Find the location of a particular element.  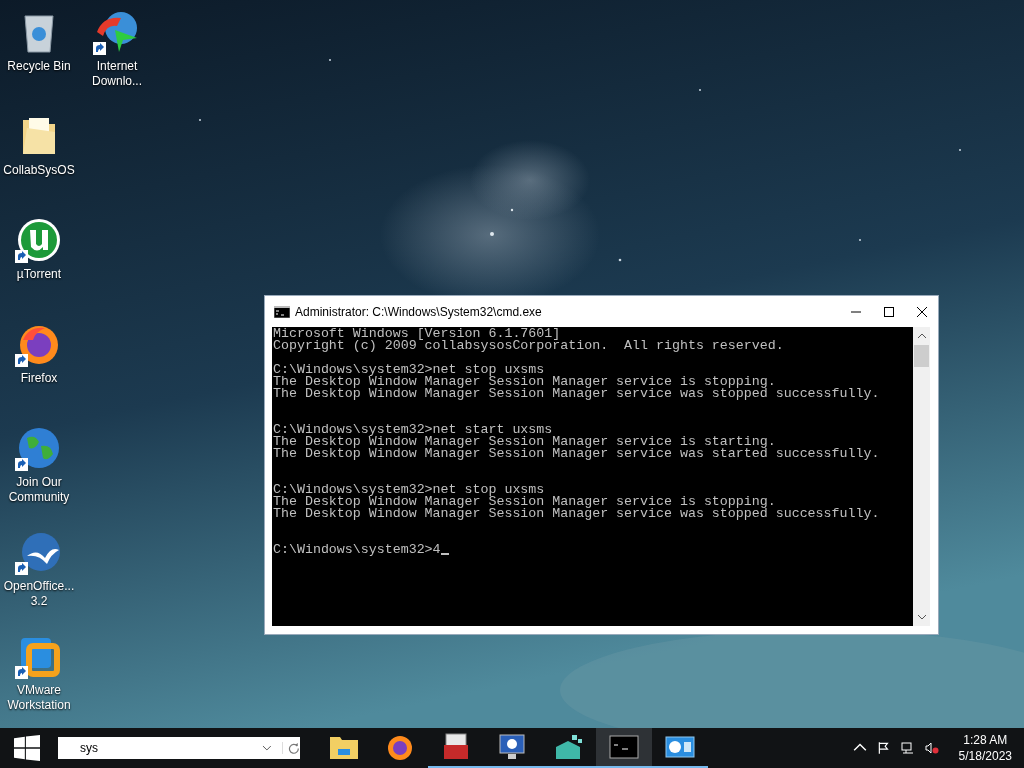

muted-speaker-icon is located at coordinates (931, 748).